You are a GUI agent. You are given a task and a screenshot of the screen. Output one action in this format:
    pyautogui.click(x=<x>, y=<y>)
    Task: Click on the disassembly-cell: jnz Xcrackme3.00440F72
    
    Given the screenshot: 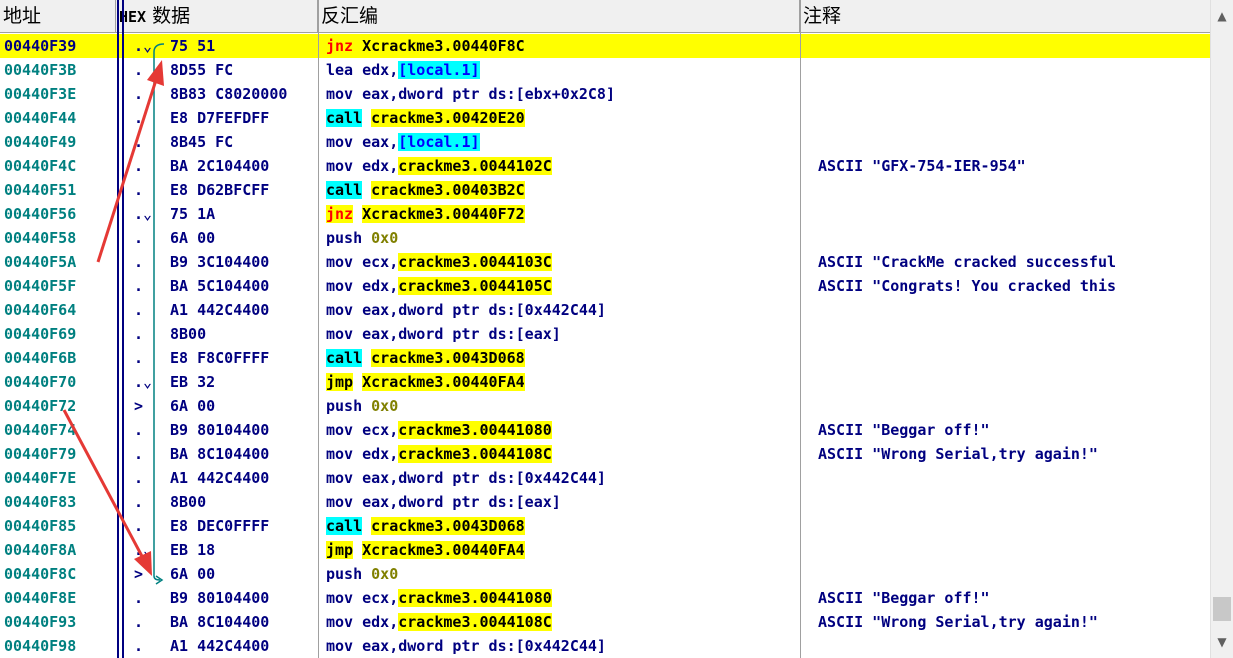 What is the action you would take?
    pyautogui.click(x=566, y=214)
    